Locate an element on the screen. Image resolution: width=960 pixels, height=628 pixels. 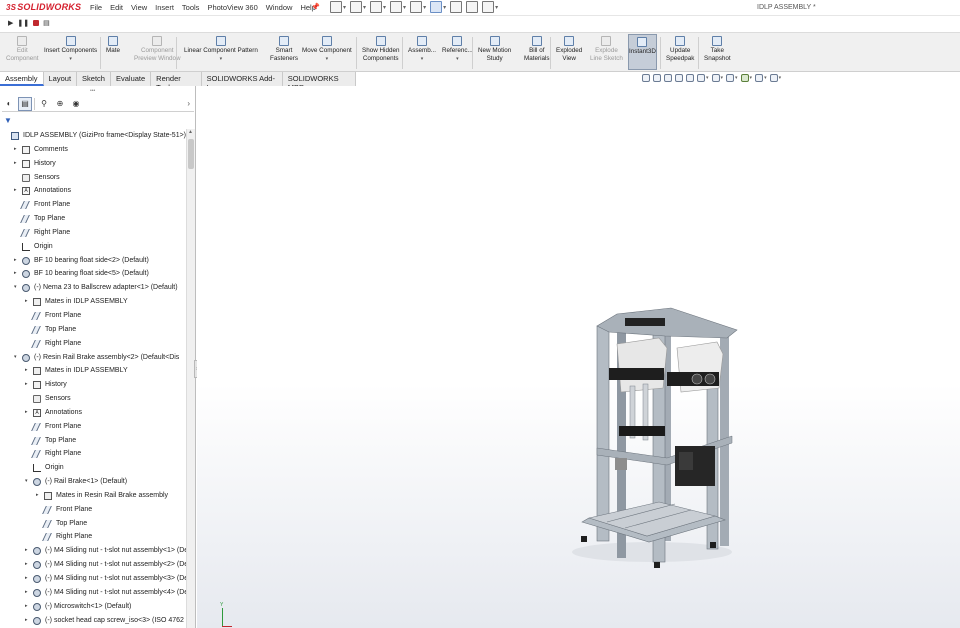
menu-edit: Edit is located at coordinates (116, 7).